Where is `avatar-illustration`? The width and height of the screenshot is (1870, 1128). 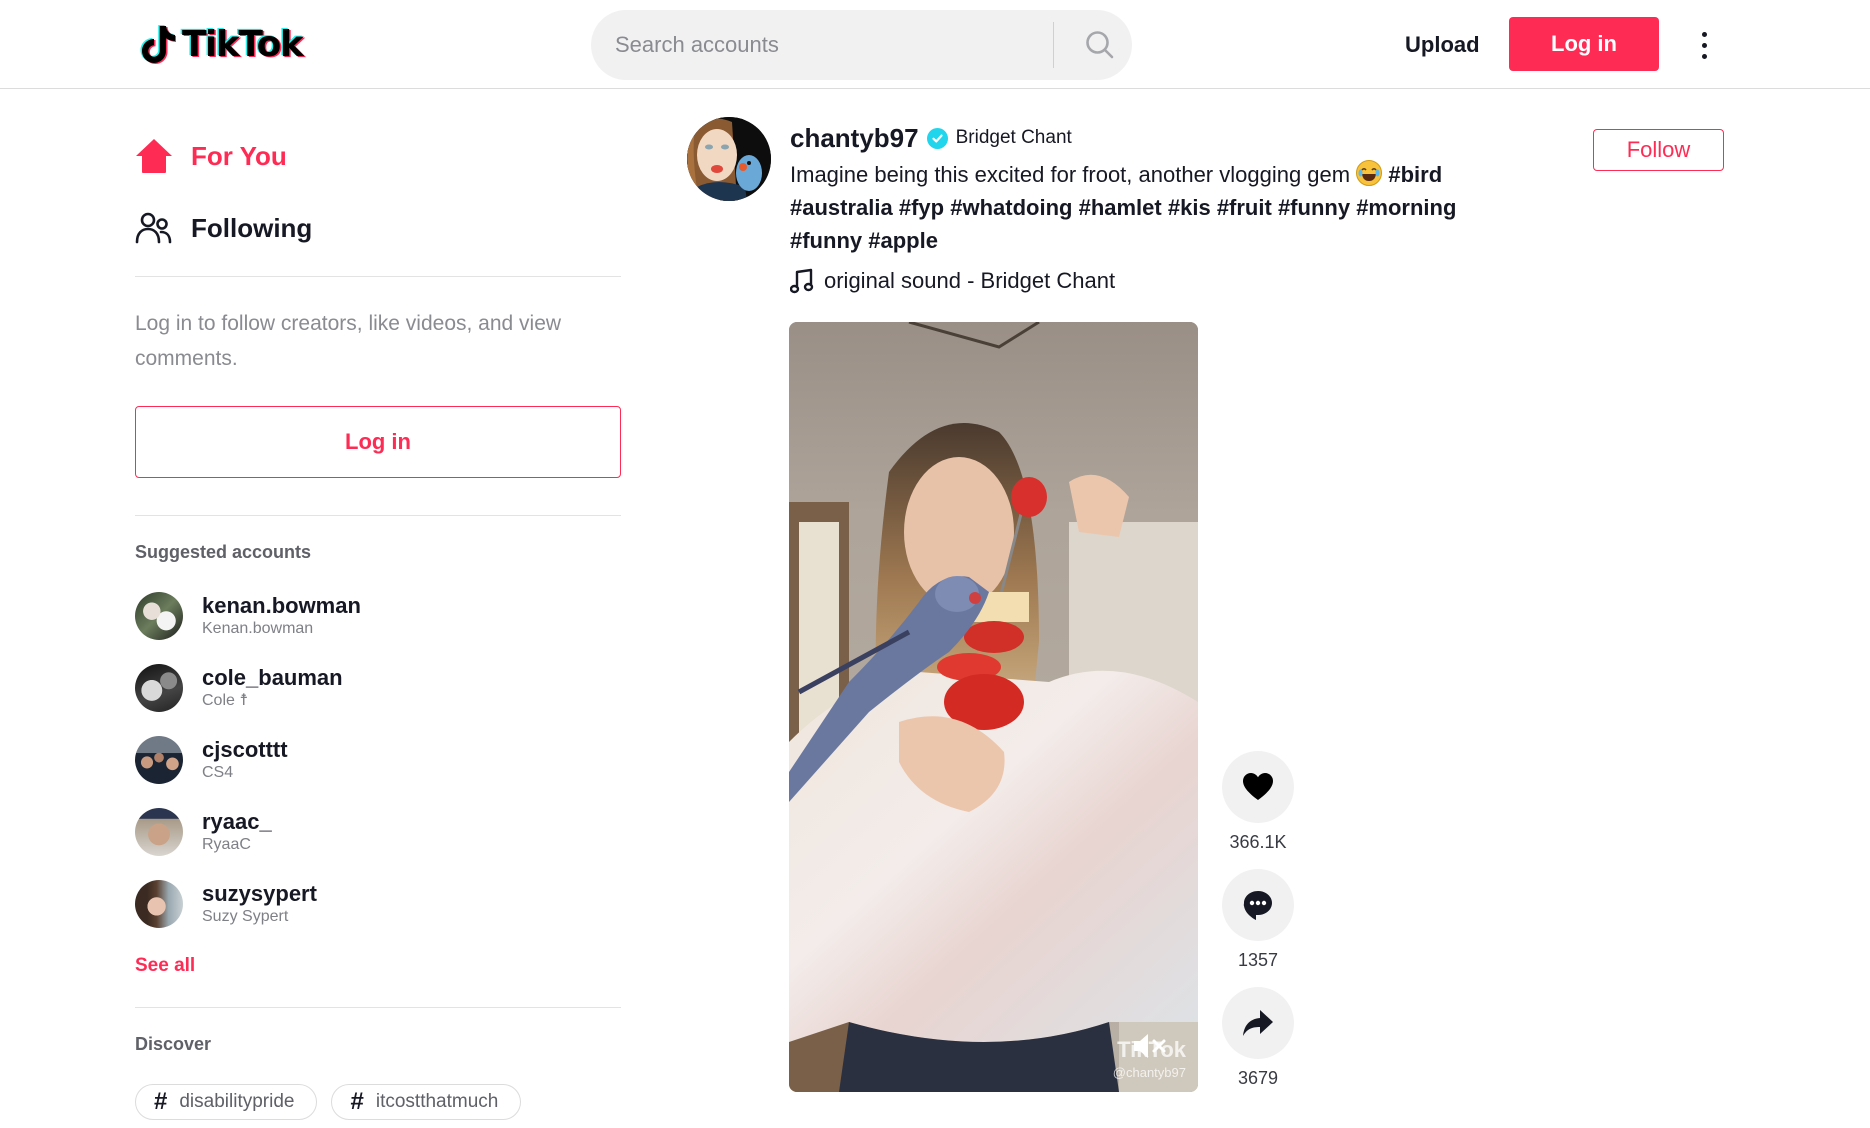 avatar-illustration is located at coordinates (729, 159).